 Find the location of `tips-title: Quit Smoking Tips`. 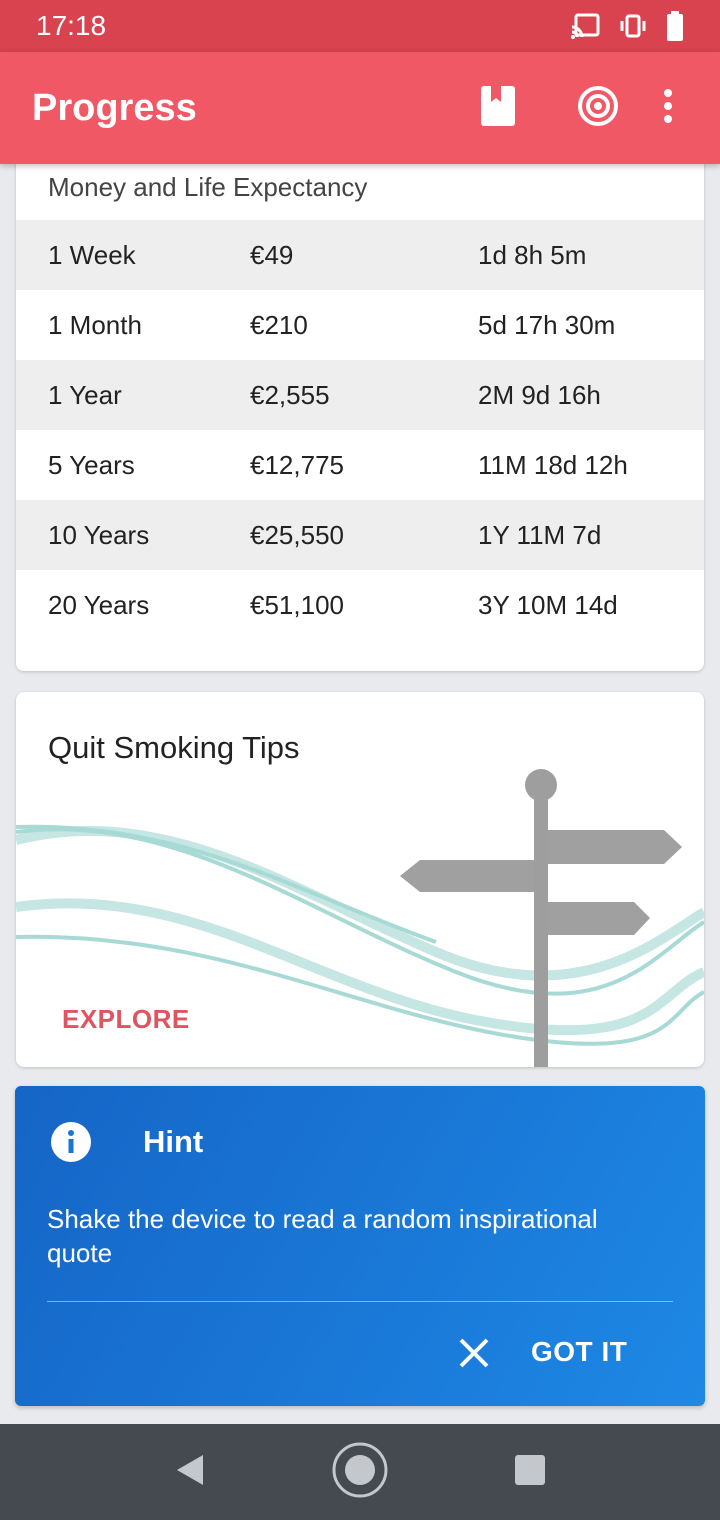

tips-title: Quit Smoking Tips is located at coordinates (174, 747).